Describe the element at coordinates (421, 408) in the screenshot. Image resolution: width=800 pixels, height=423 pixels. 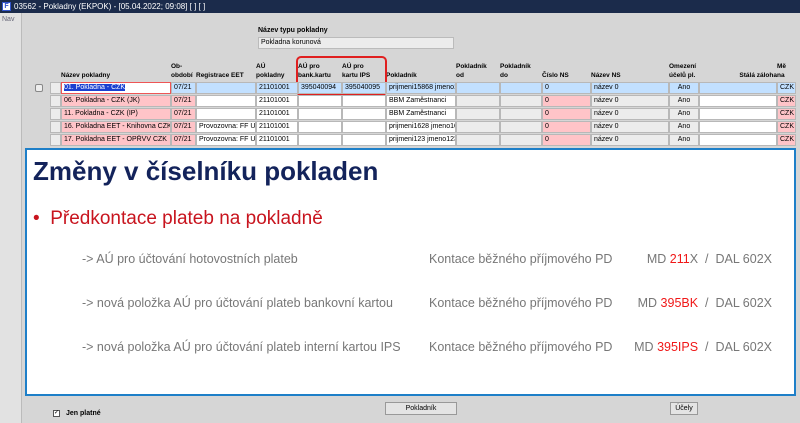
I see `pokladnik-button: Pokladník` at that location.